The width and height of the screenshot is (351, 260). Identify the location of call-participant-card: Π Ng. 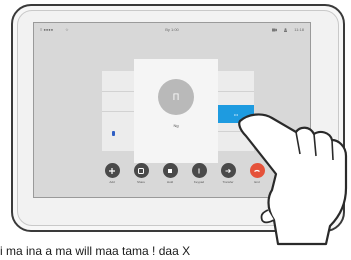
(176, 111).